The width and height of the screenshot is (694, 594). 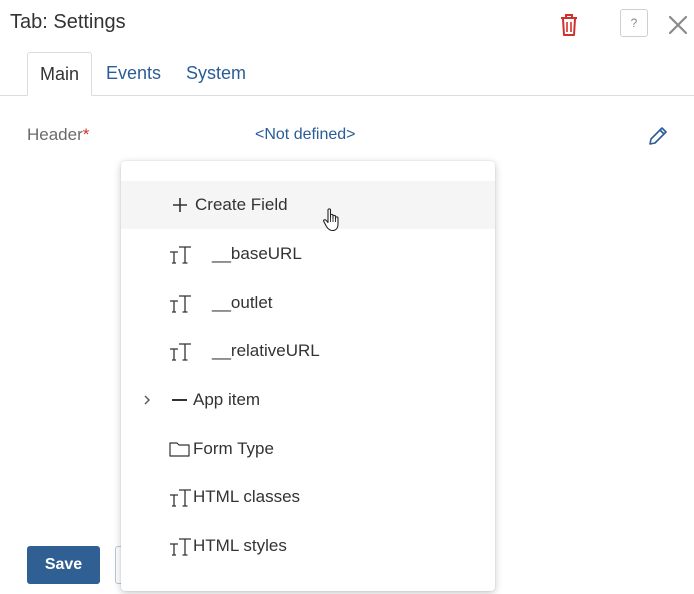 I want to click on menu-item-app-item: App item, so click(x=308, y=400).